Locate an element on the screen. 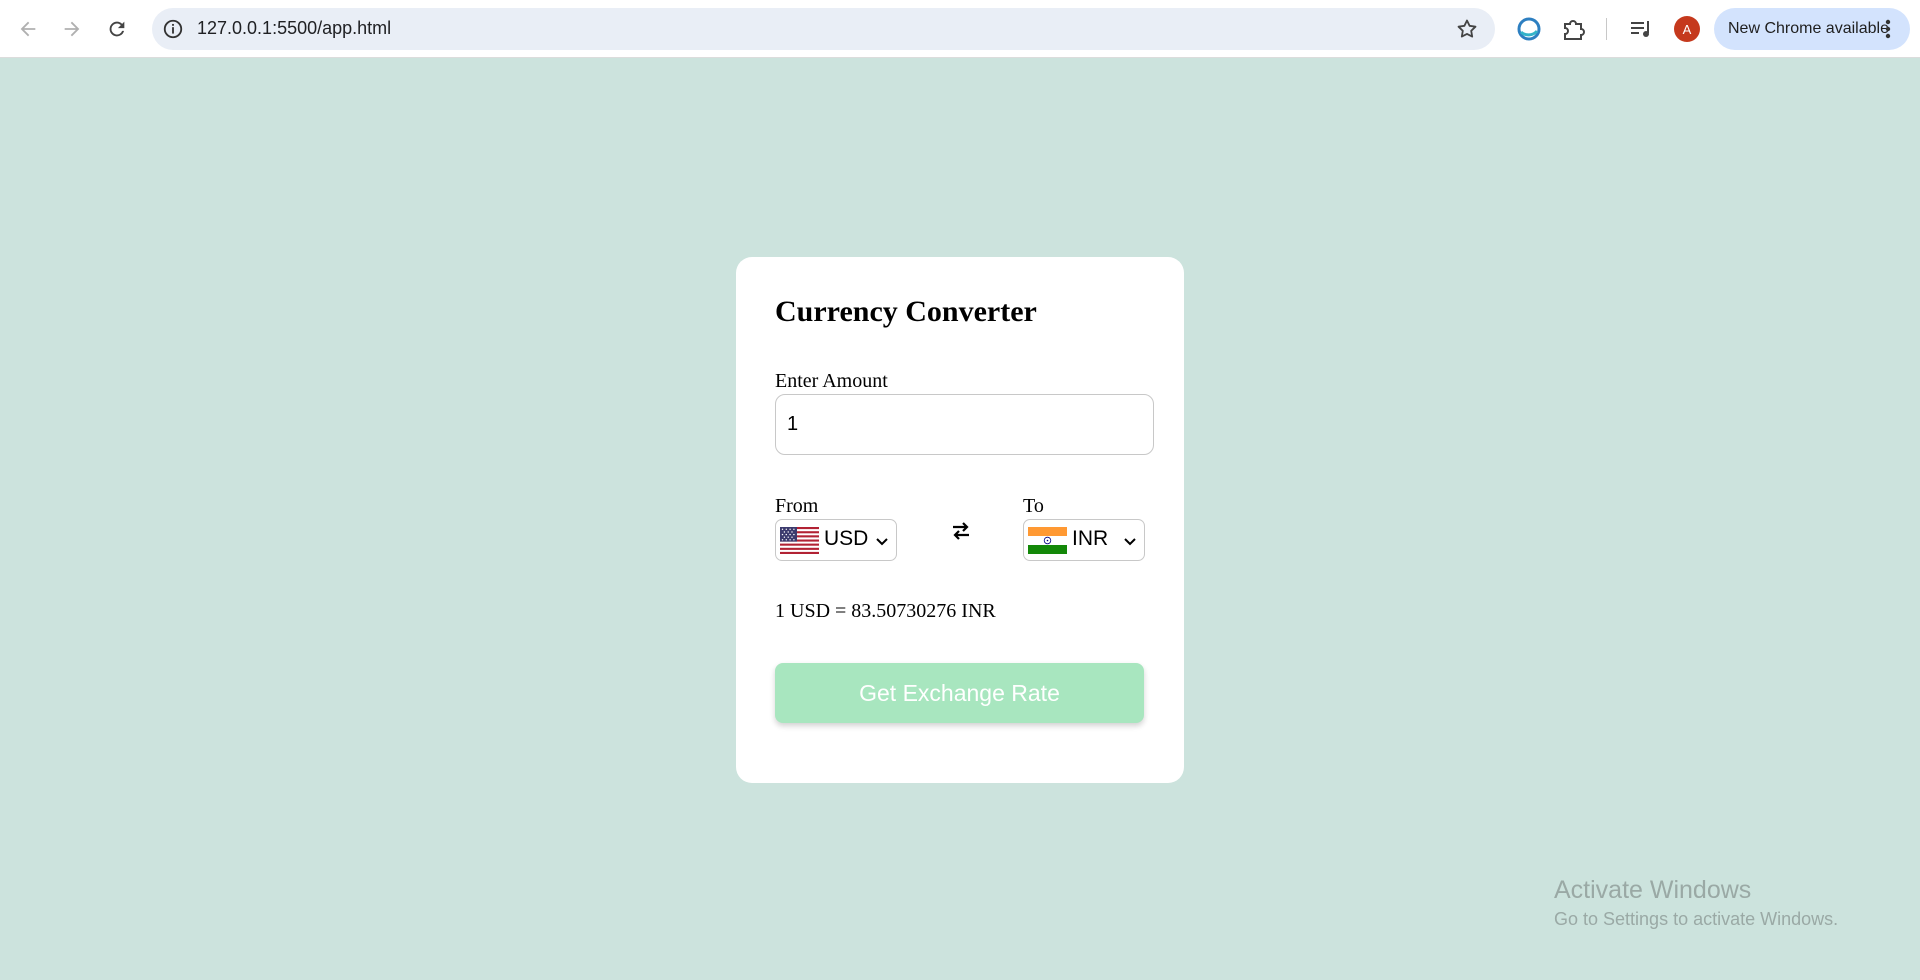  to-currency-select: INR is located at coordinates (1084, 540).